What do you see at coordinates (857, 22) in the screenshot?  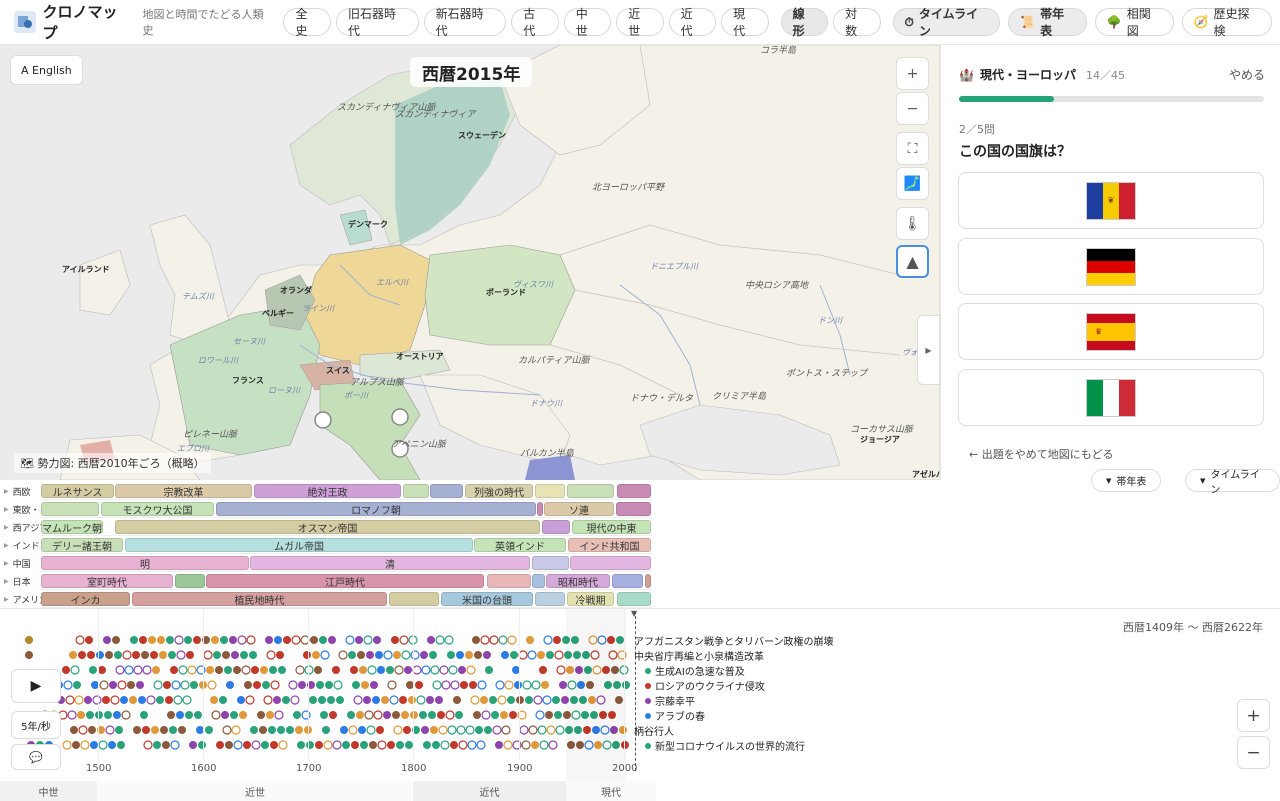 I see `scale-log-button: 対数` at bounding box center [857, 22].